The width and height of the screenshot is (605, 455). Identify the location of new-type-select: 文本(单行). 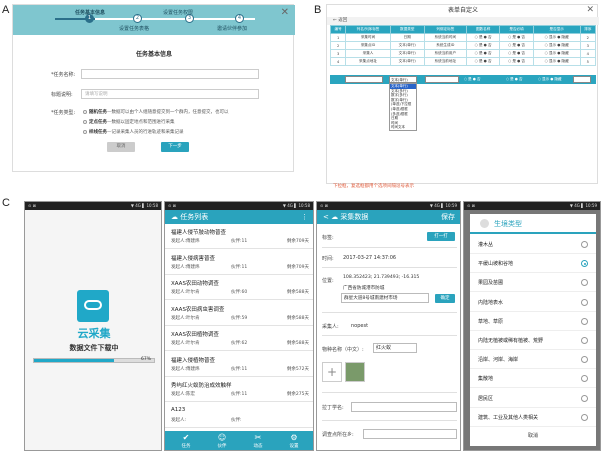
(403, 79).